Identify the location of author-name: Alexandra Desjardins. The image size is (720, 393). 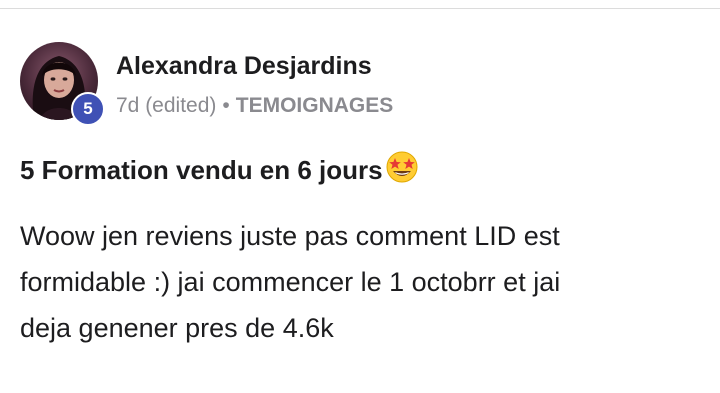
(244, 66).